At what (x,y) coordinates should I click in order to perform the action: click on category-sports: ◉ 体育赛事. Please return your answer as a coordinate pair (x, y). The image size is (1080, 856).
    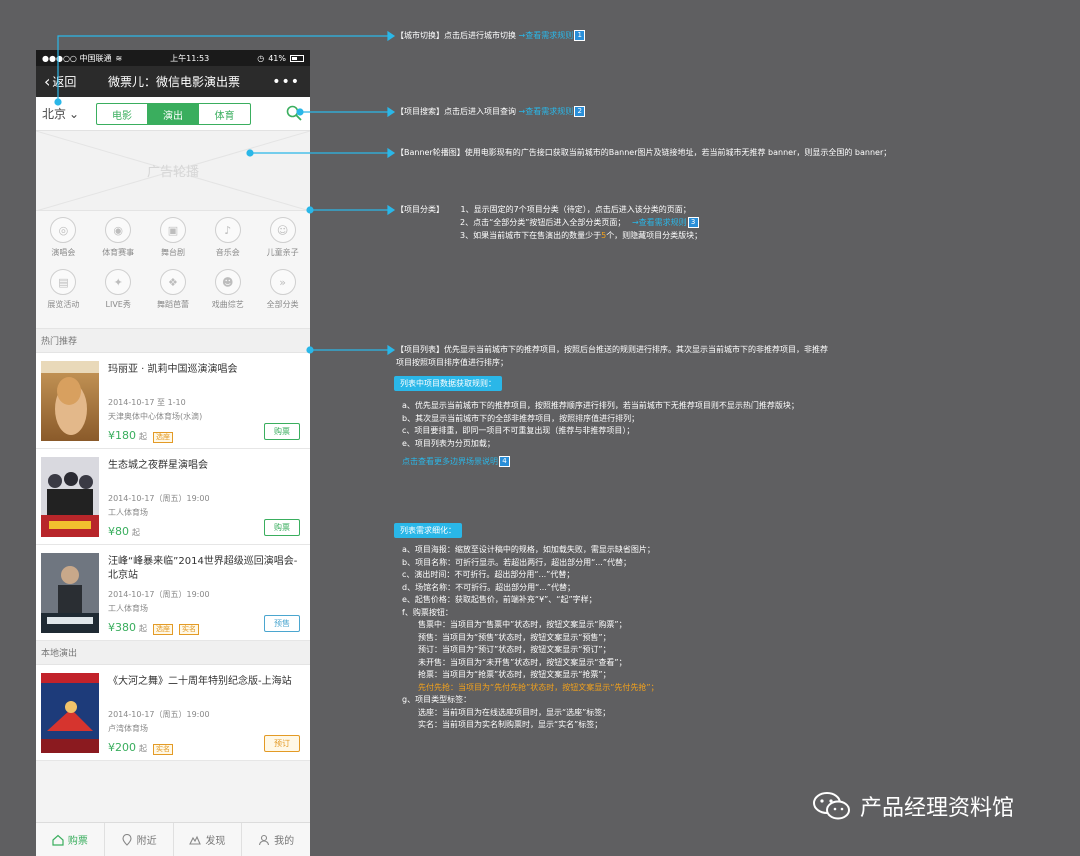
    Looking at the image, I should click on (118, 243).